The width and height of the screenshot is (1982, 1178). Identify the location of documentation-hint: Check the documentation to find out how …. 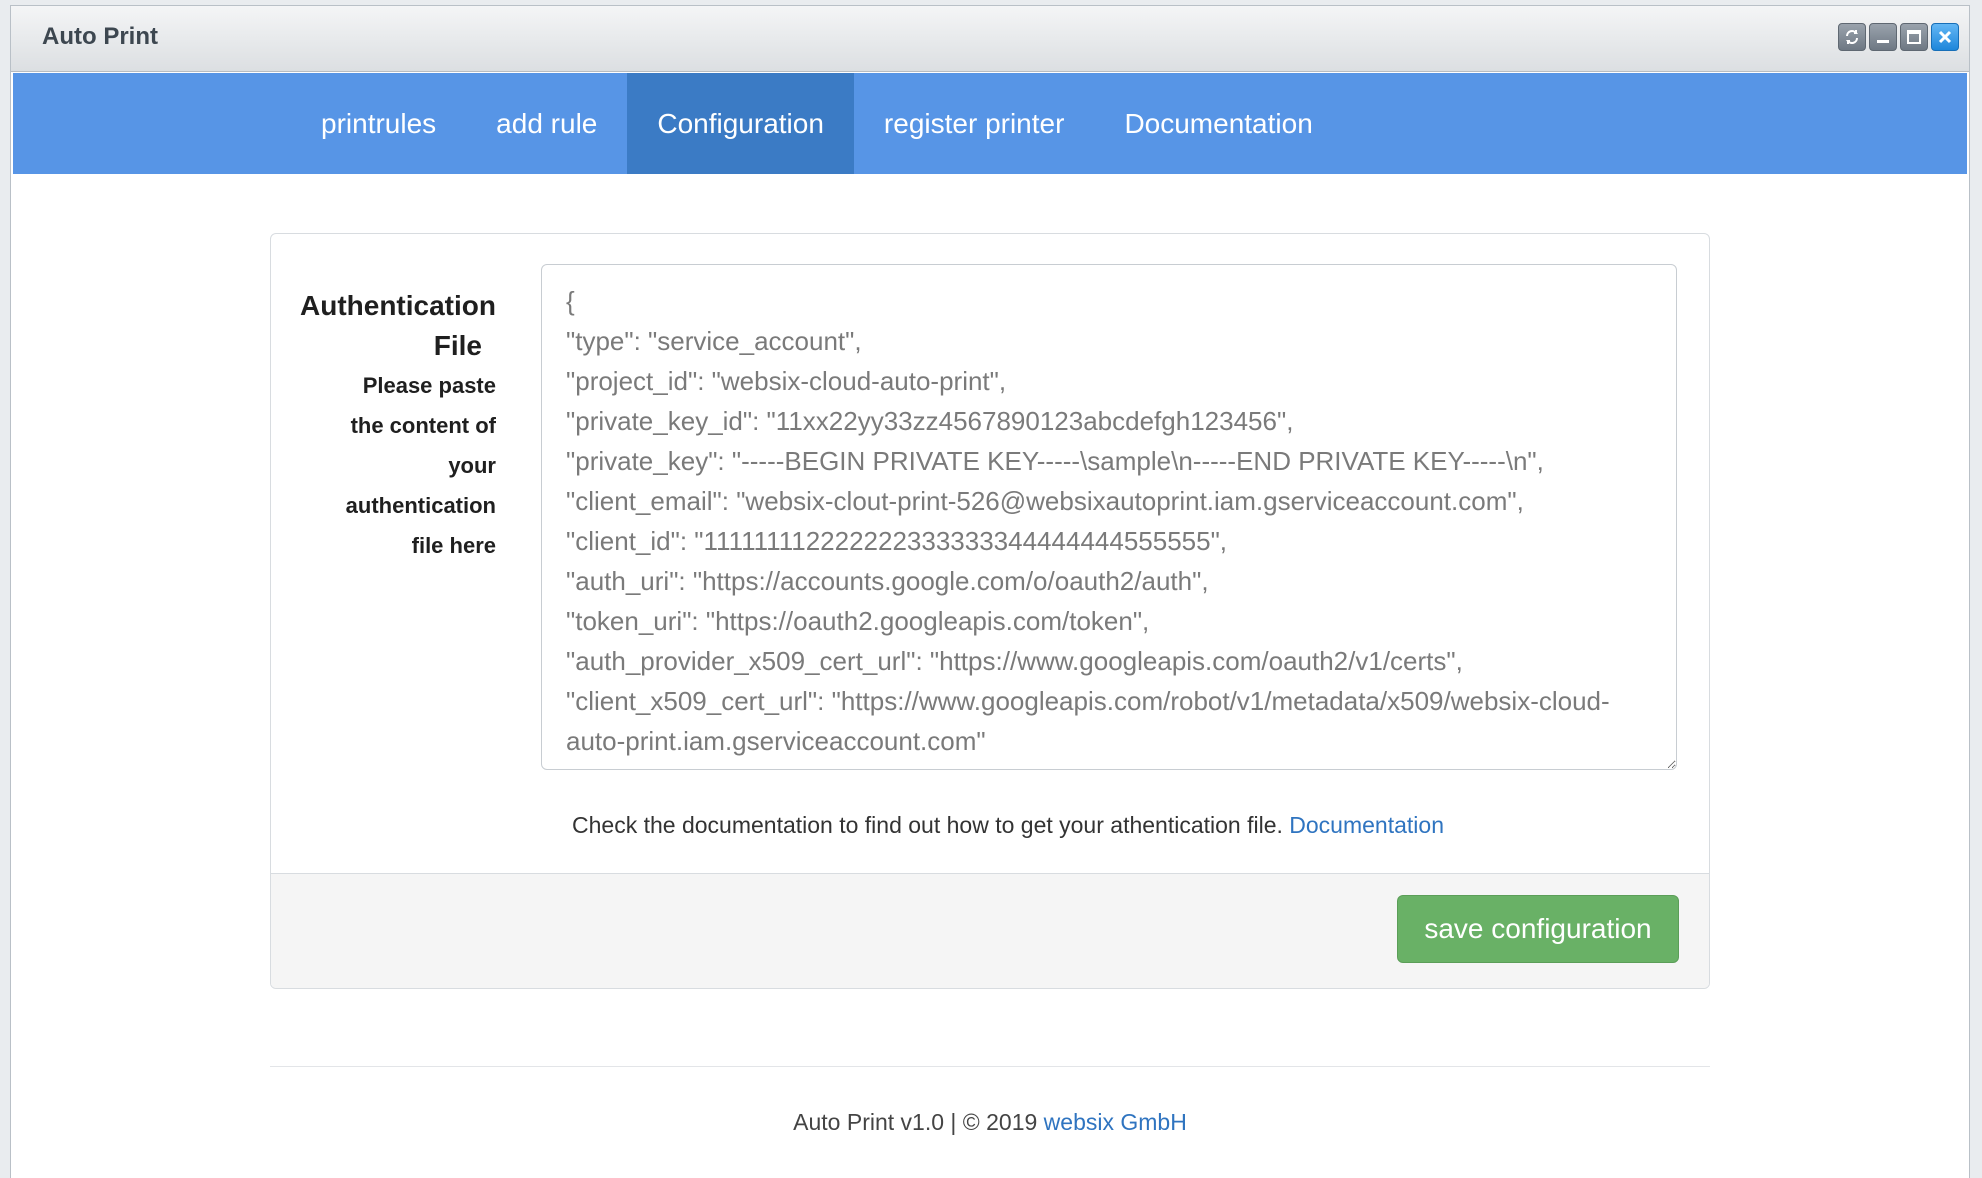
(1008, 825).